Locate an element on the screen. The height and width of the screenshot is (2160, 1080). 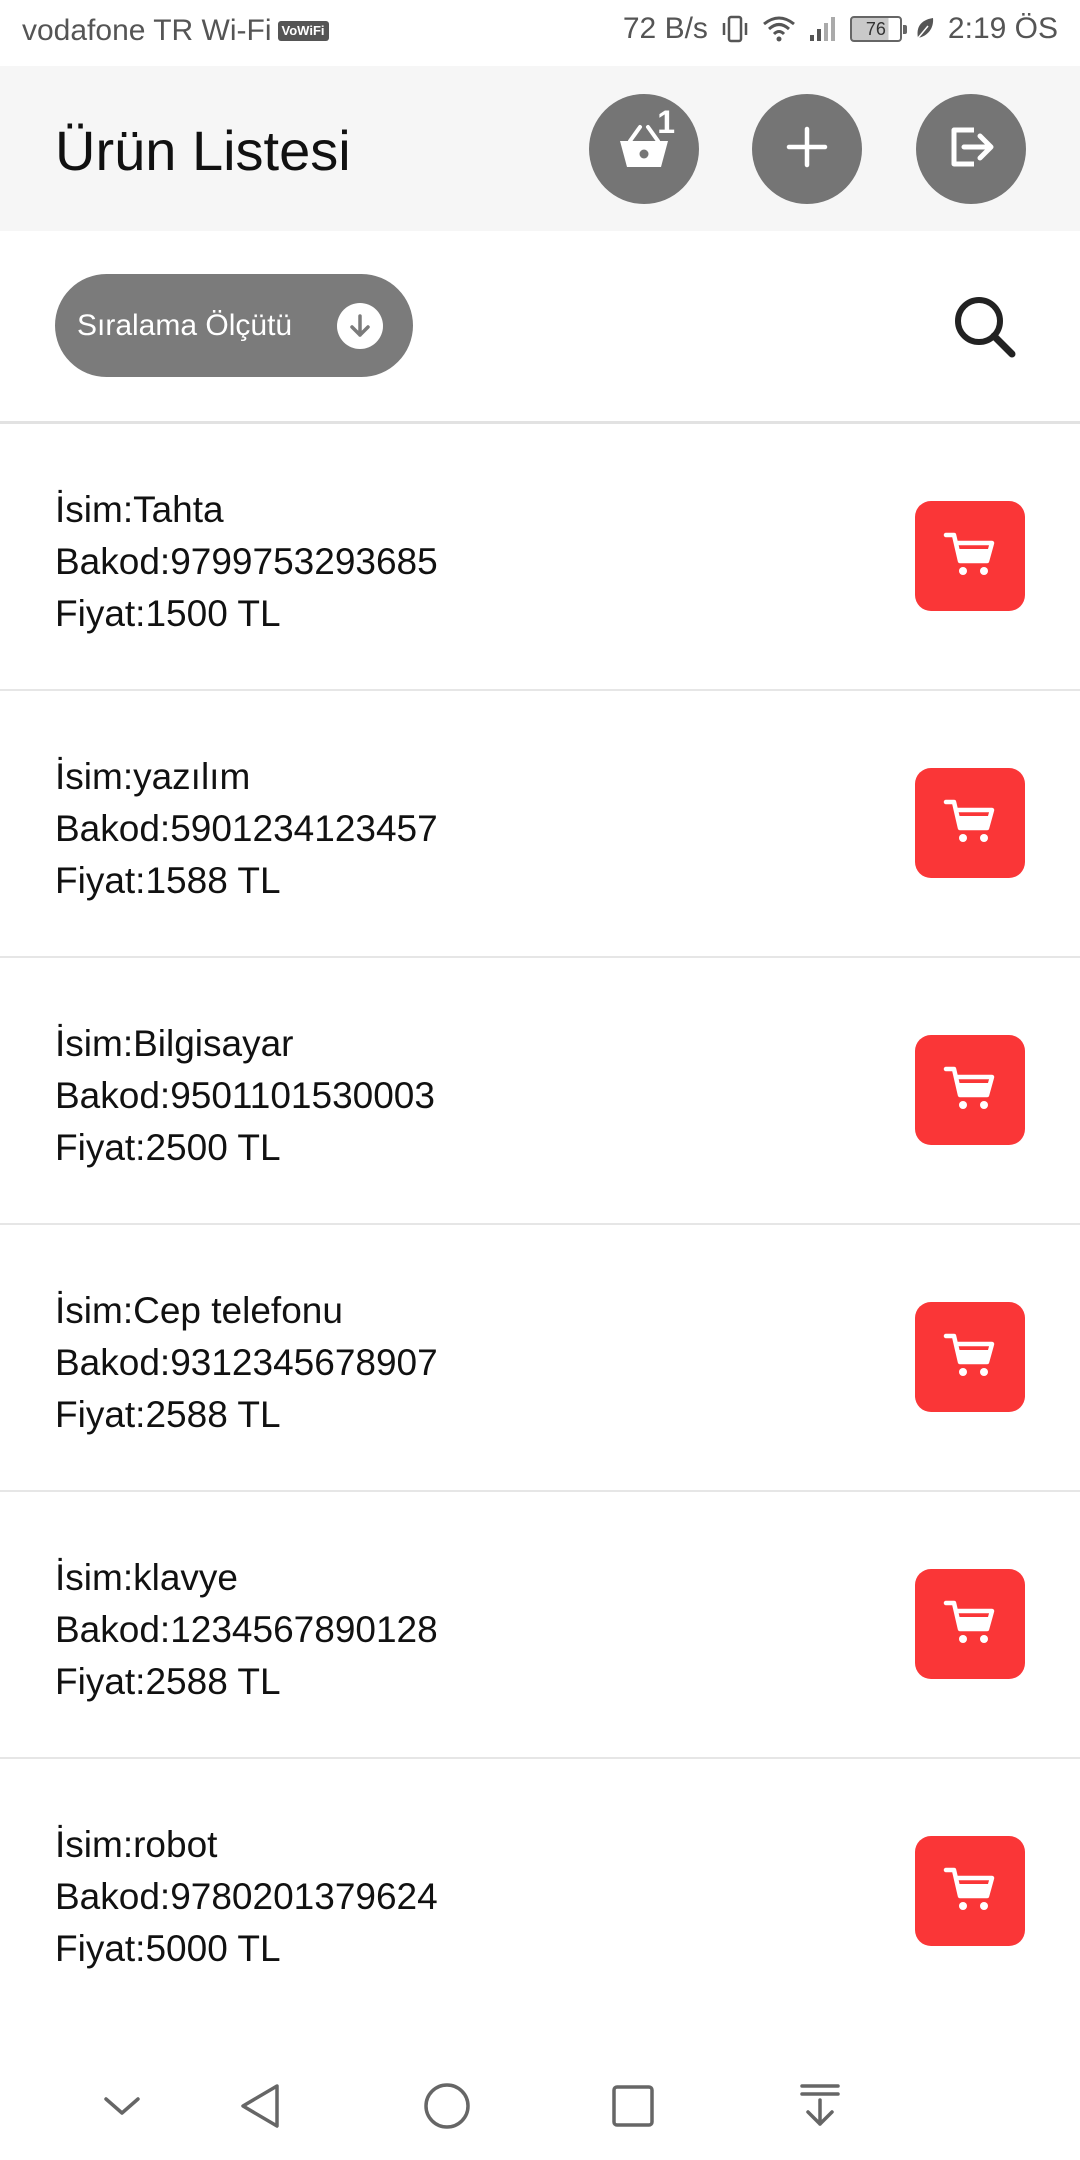
back-triangle-icon is located at coordinates (260, 2108).